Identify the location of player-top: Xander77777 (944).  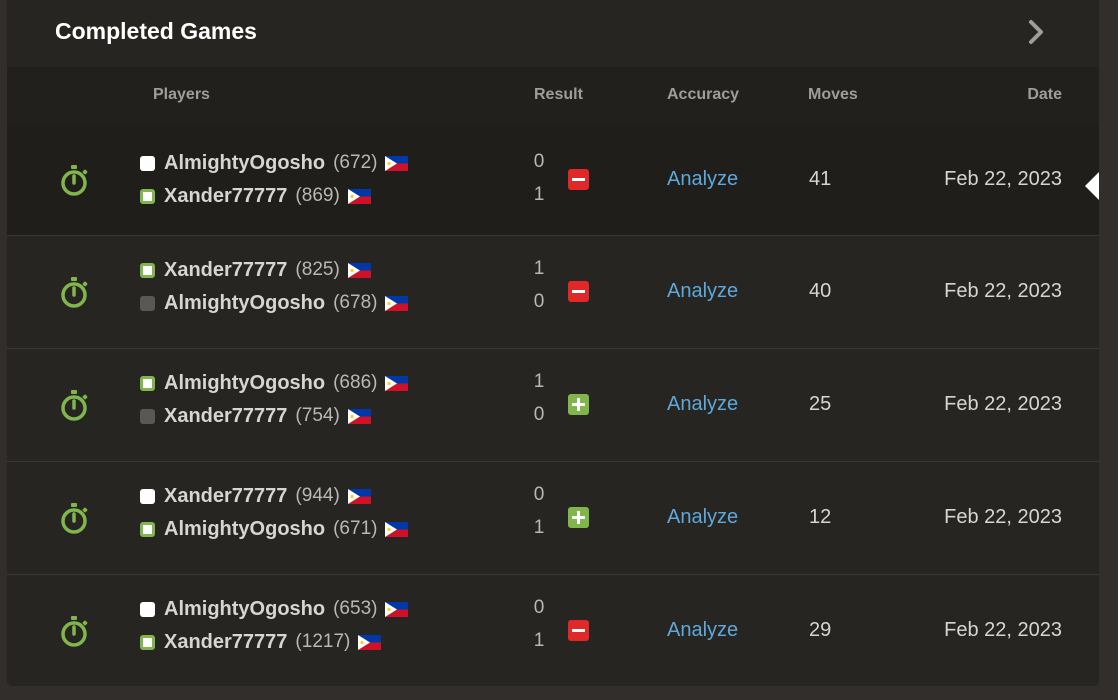
(255, 496).